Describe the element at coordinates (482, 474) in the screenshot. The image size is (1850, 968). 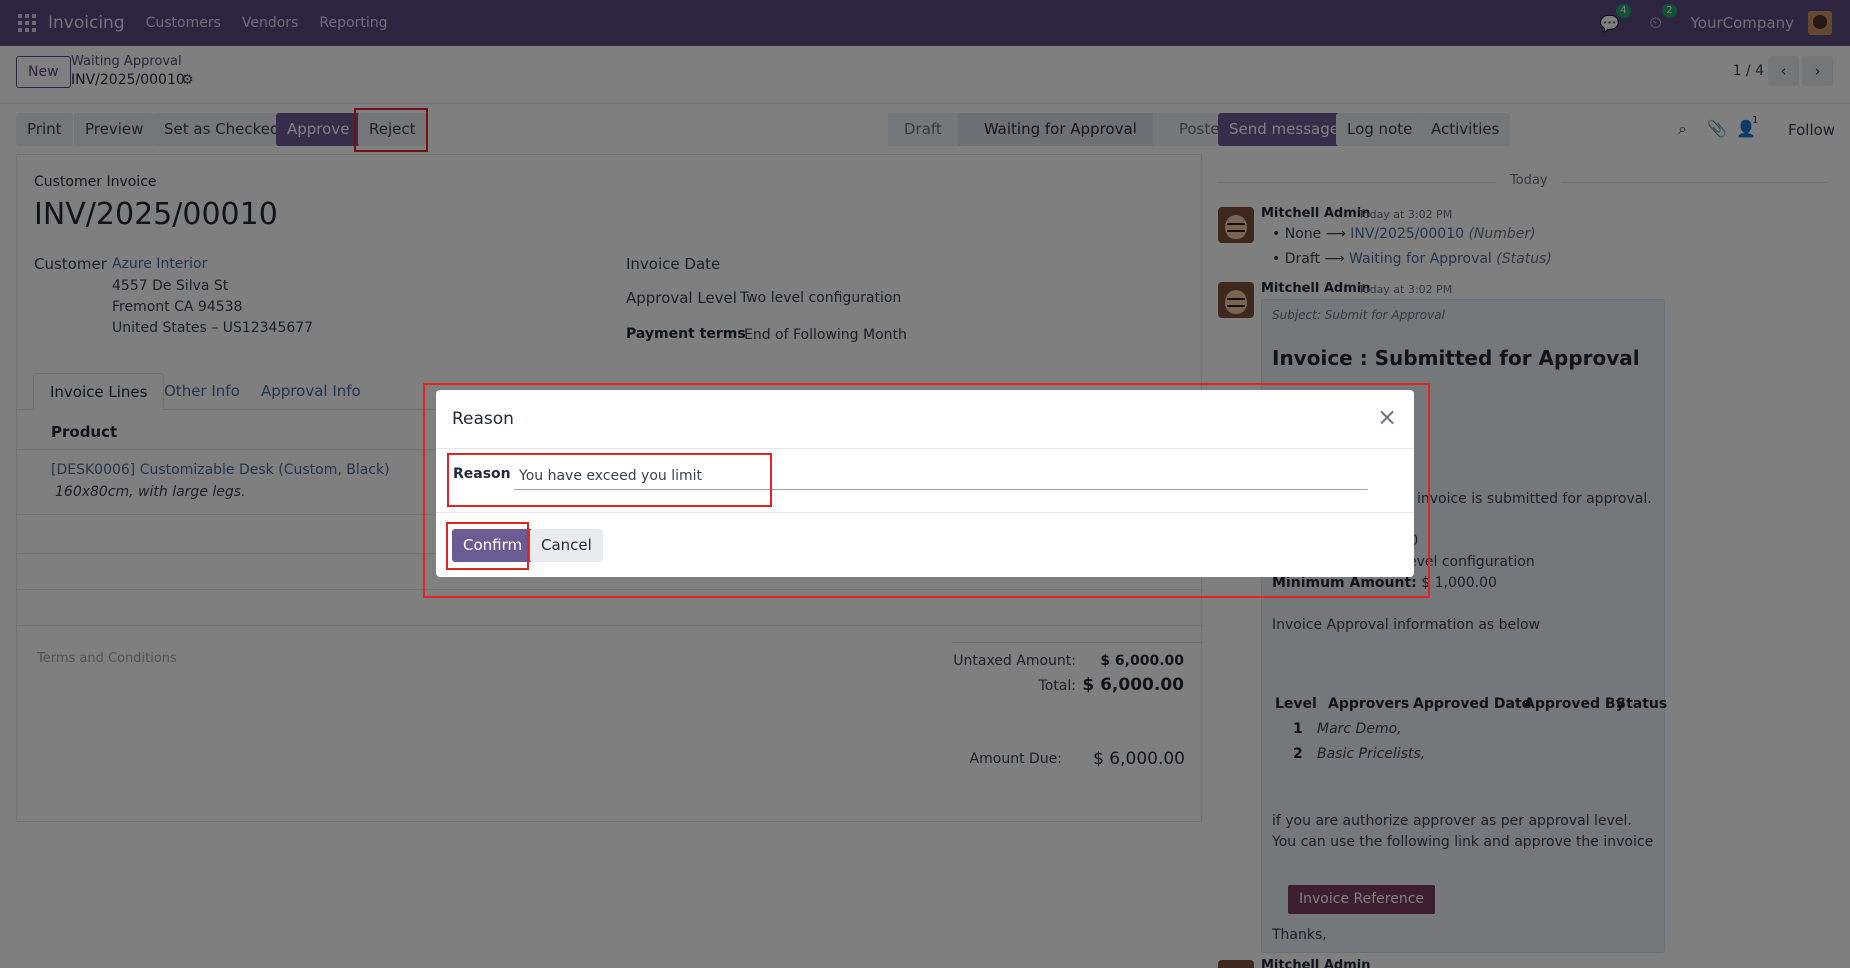
I see `reason-label: Reason` at that location.